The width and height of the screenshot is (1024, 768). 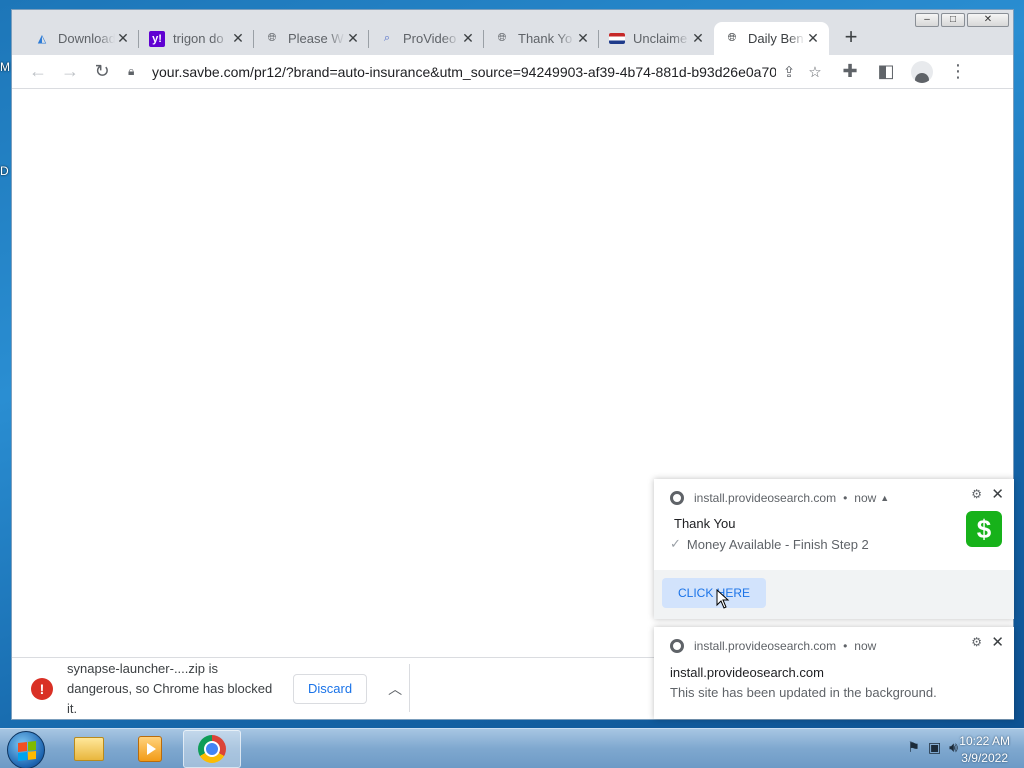 What do you see at coordinates (387, 38) in the screenshot?
I see `provideo-icon: ⌕` at bounding box center [387, 38].